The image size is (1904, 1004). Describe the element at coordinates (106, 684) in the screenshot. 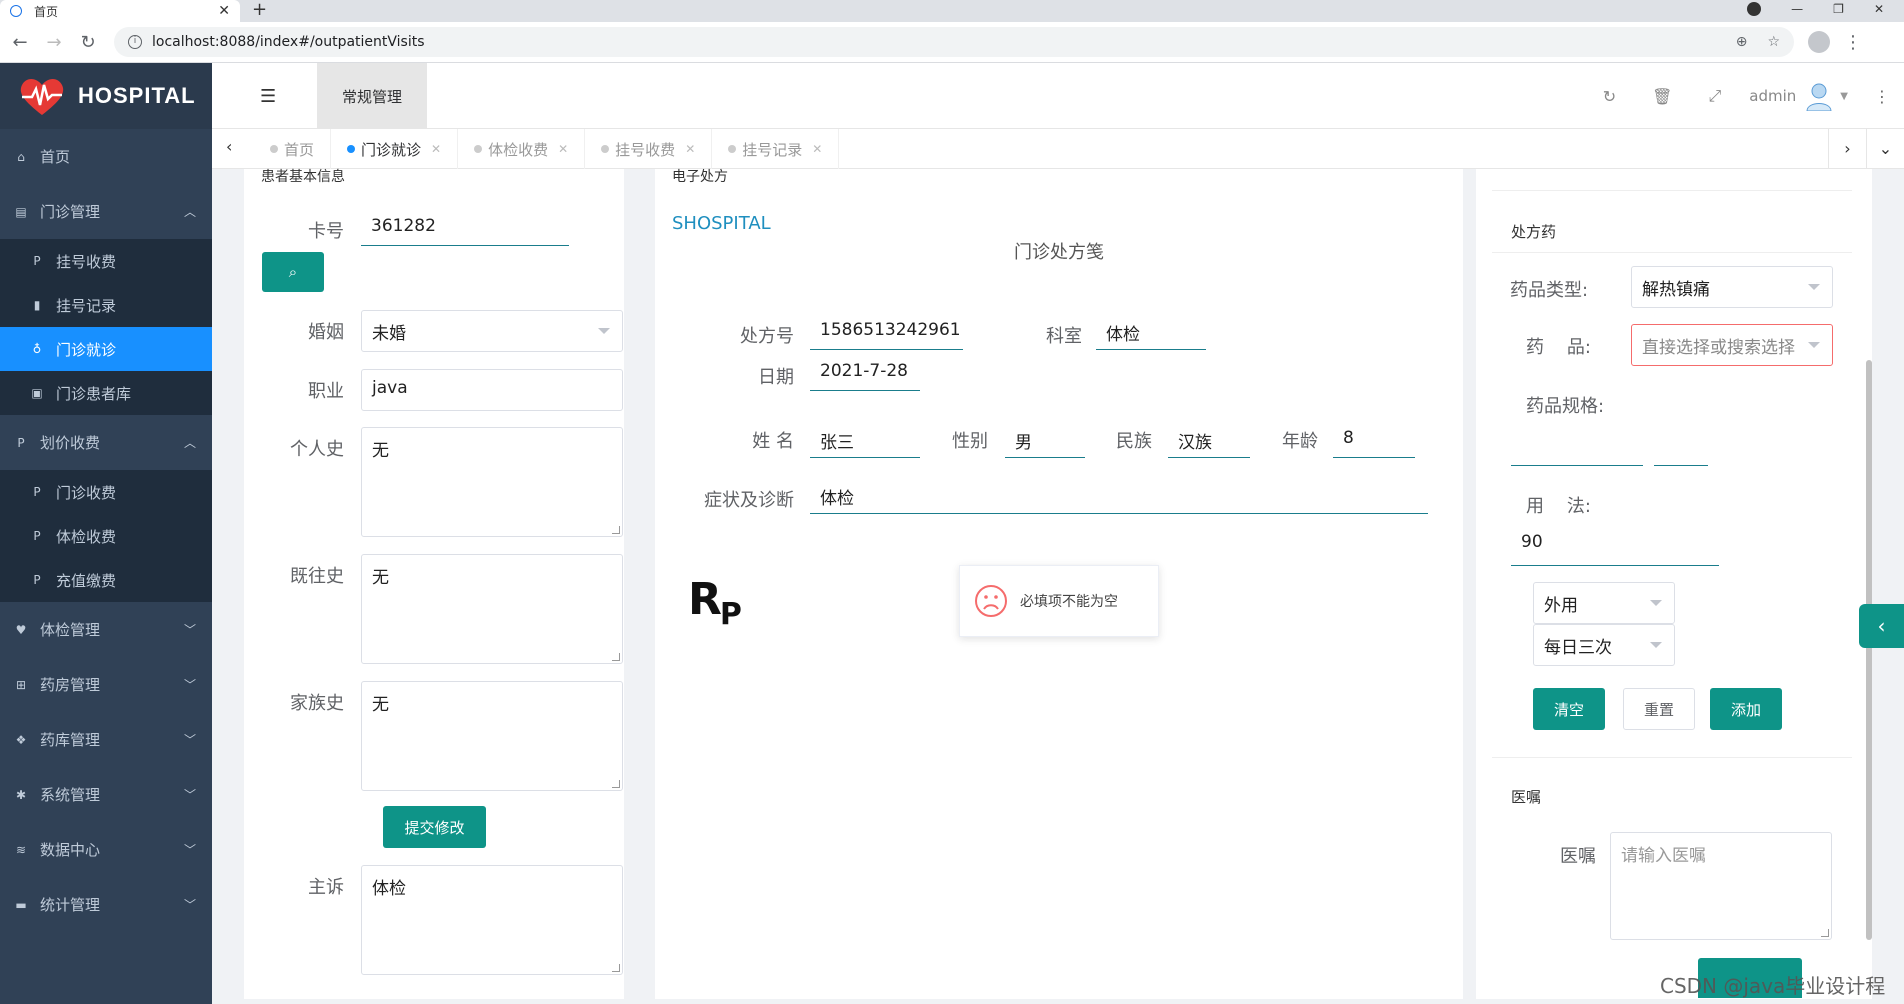

I see `sidebar-item-pharmacy: ⊞ 药房管理 ﹀` at that location.